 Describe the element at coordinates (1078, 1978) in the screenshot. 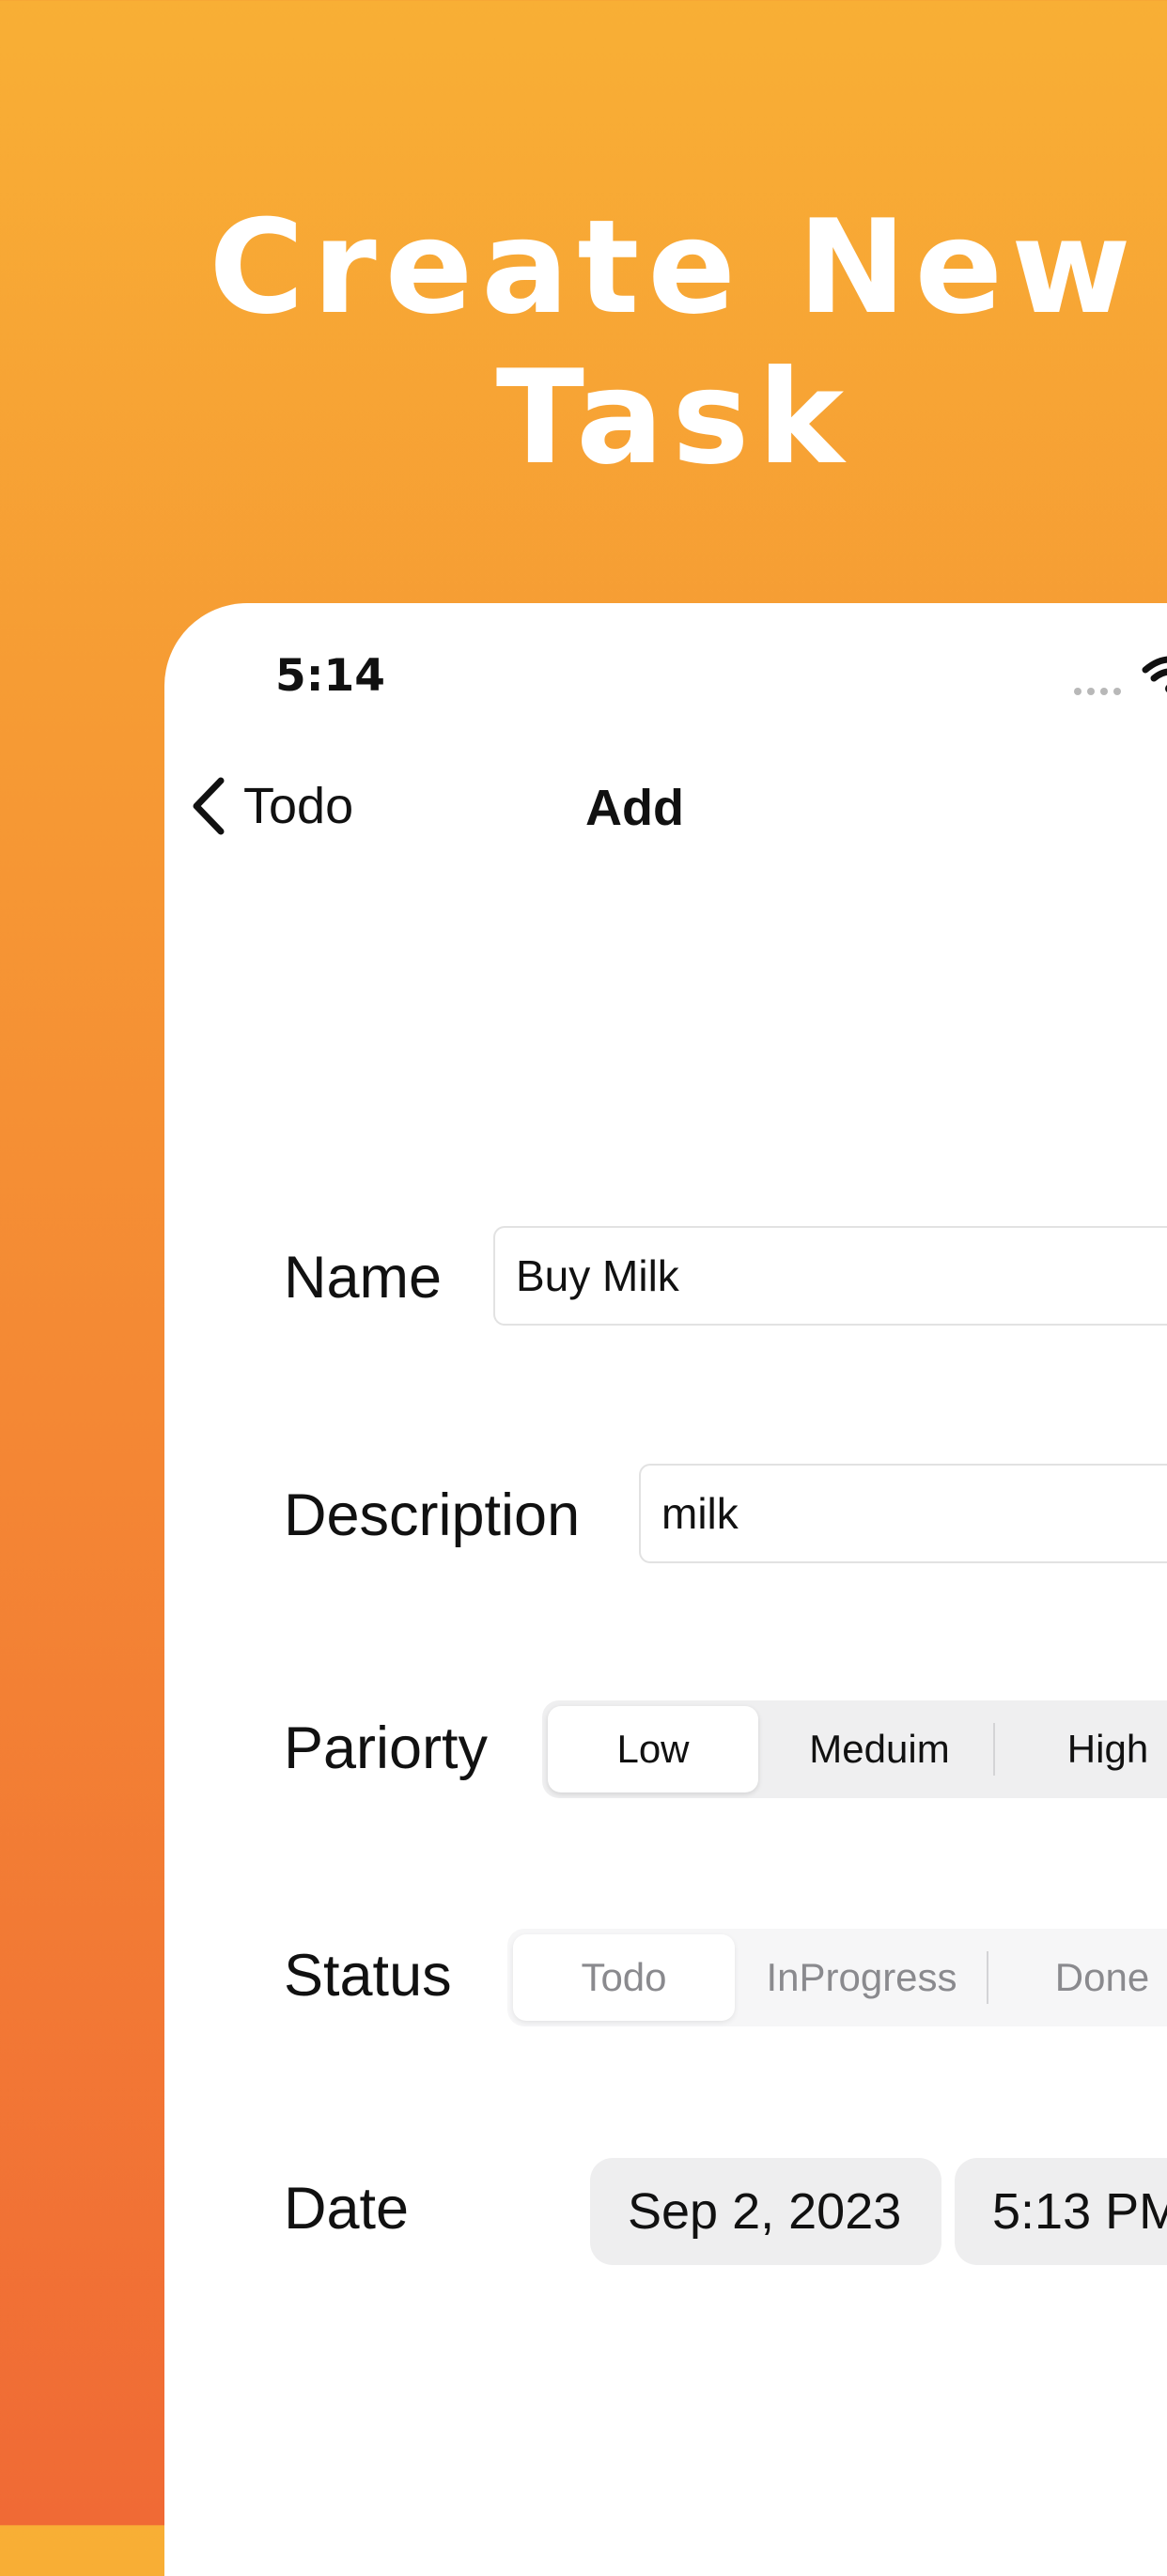

I see `status-option-done: Done` at that location.